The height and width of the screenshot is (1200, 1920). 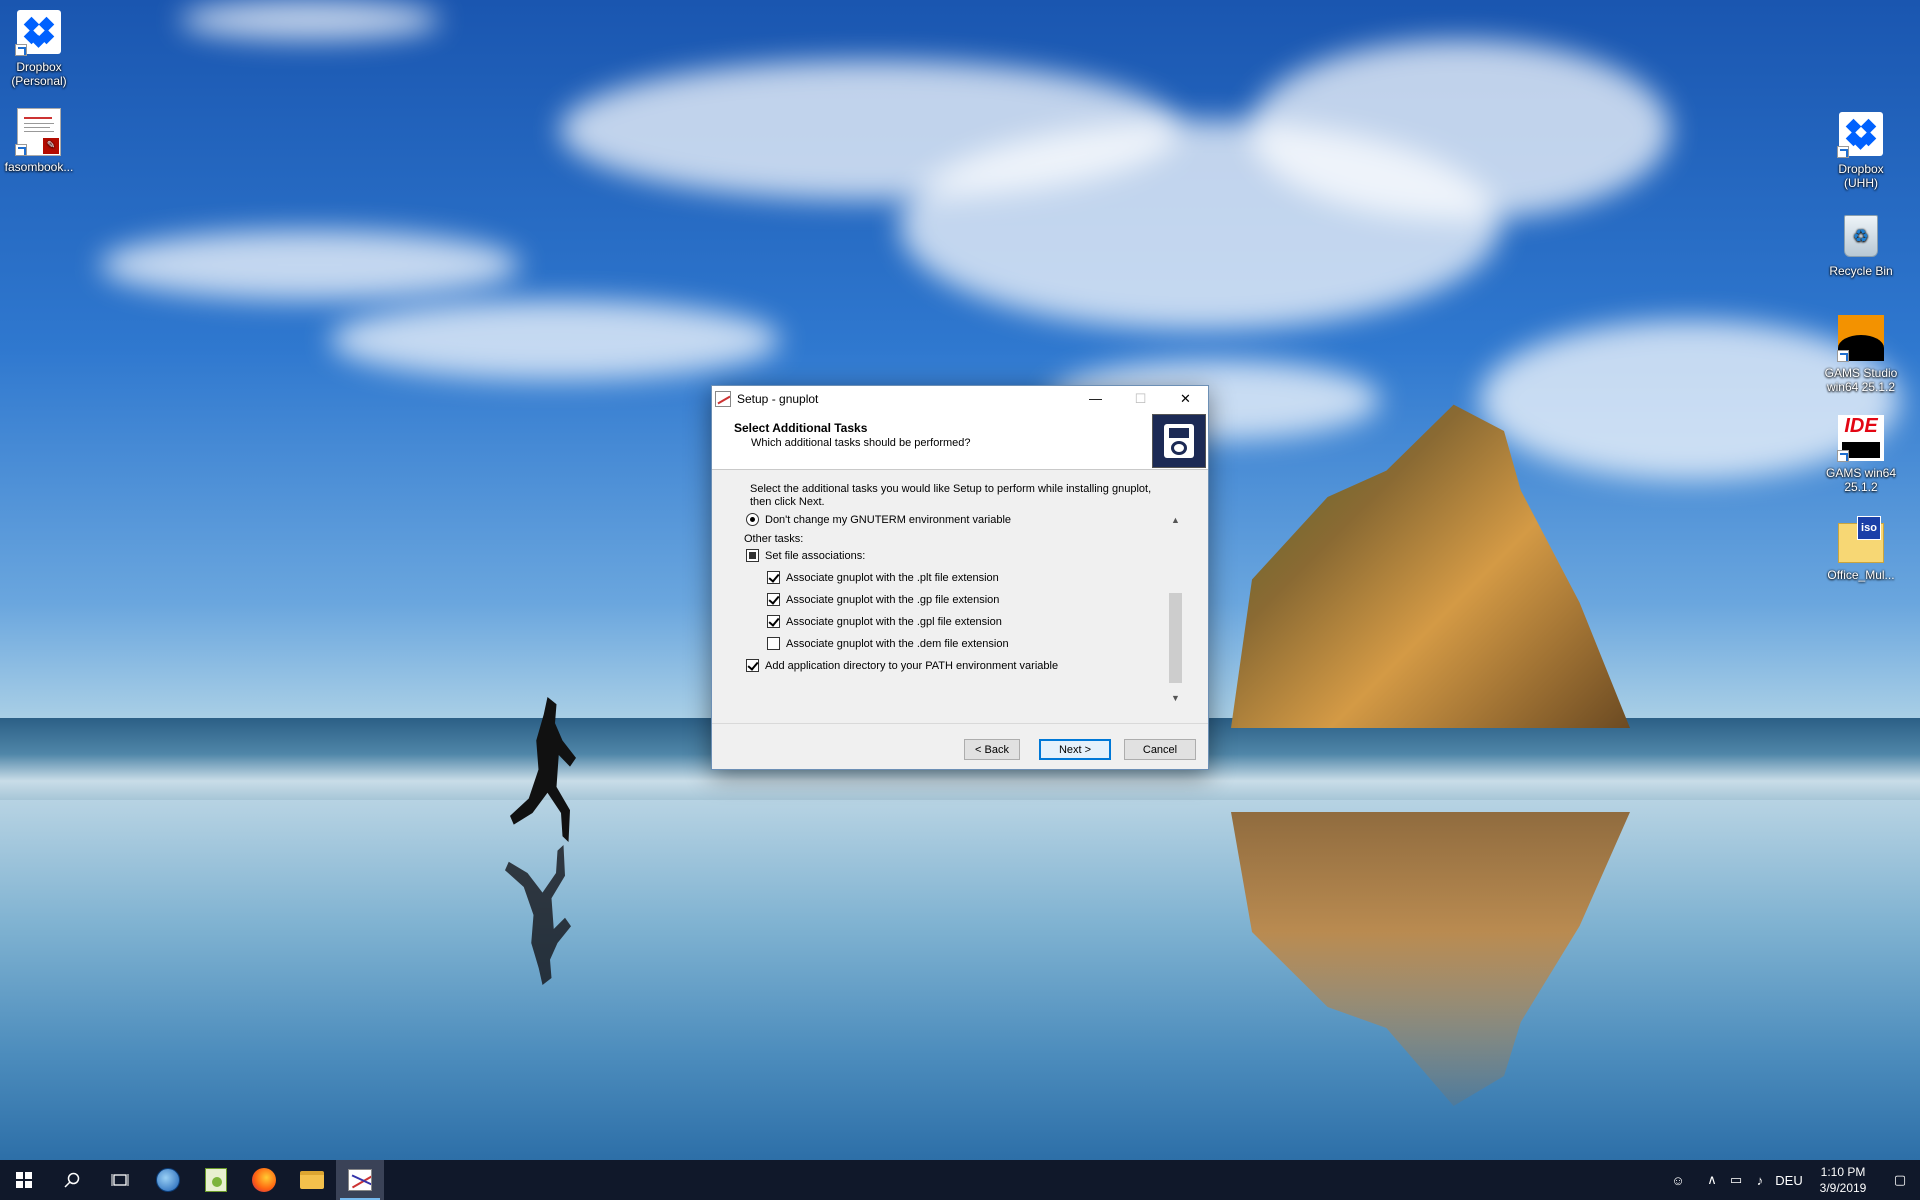 What do you see at coordinates (1861, 387) in the screenshot?
I see `desktop-icon-label: win64 25.1.2` at bounding box center [1861, 387].